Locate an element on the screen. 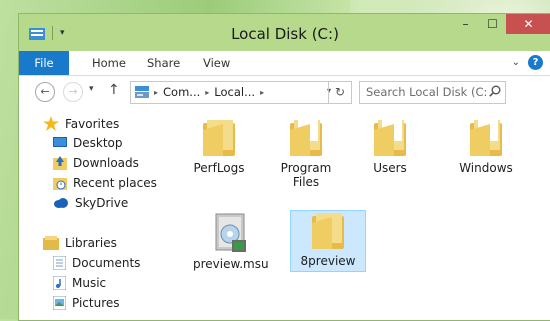  search-icon is located at coordinates (495, 91).